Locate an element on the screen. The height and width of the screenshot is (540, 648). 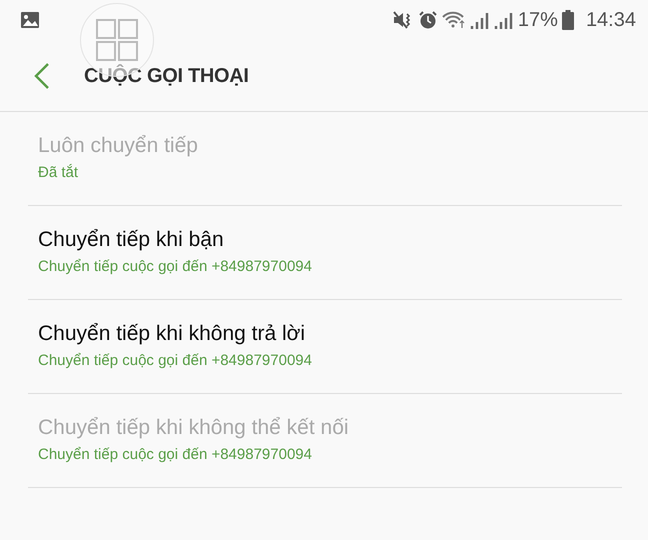
item-summary: Đã tắt is located at coordinates (59, 172).